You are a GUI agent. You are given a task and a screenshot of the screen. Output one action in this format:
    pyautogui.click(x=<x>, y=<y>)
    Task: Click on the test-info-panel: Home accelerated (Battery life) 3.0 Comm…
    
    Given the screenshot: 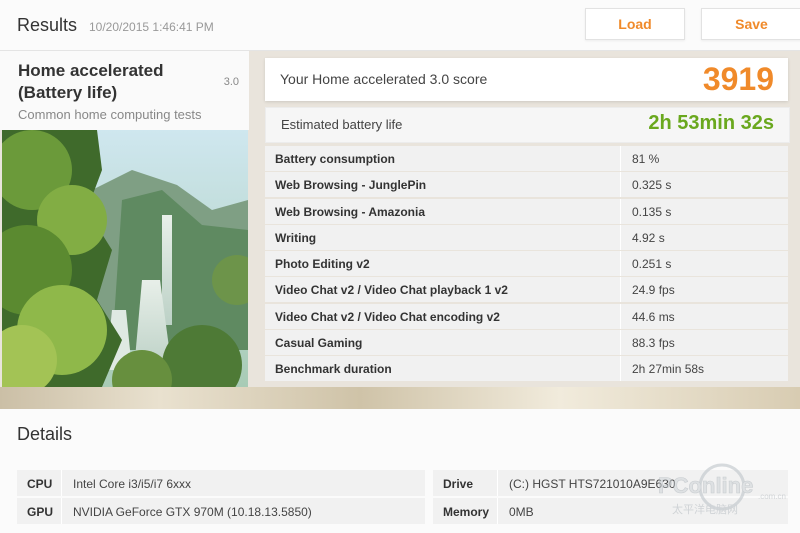 What is the action you would take?
    pyautogui.click(x=124, y=90)
    